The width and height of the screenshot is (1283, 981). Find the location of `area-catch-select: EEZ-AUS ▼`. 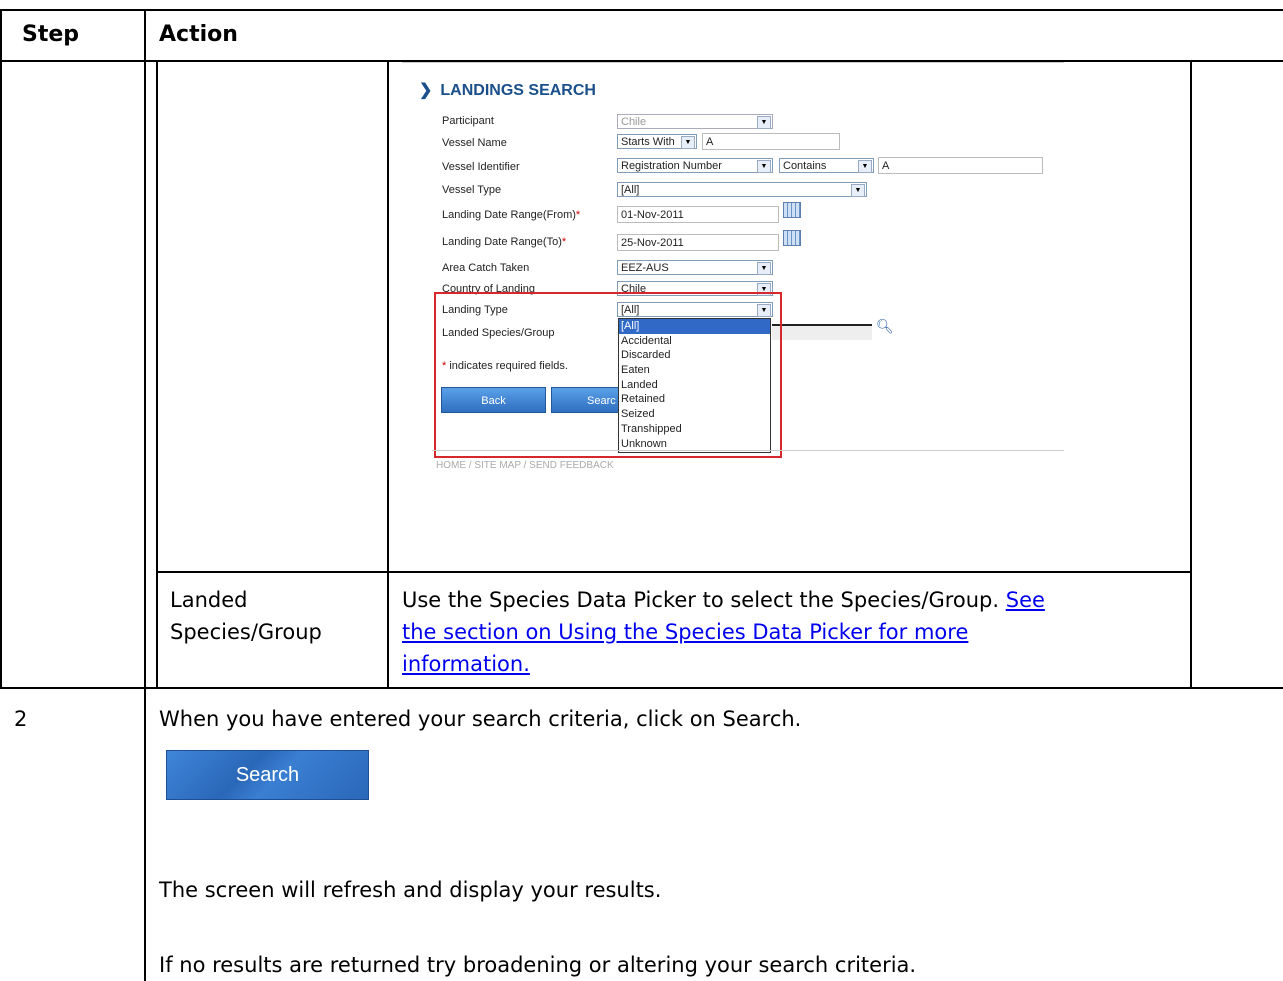

area-catch-select: EEZ-AUS ▼ is located at coordinates (695, 267).